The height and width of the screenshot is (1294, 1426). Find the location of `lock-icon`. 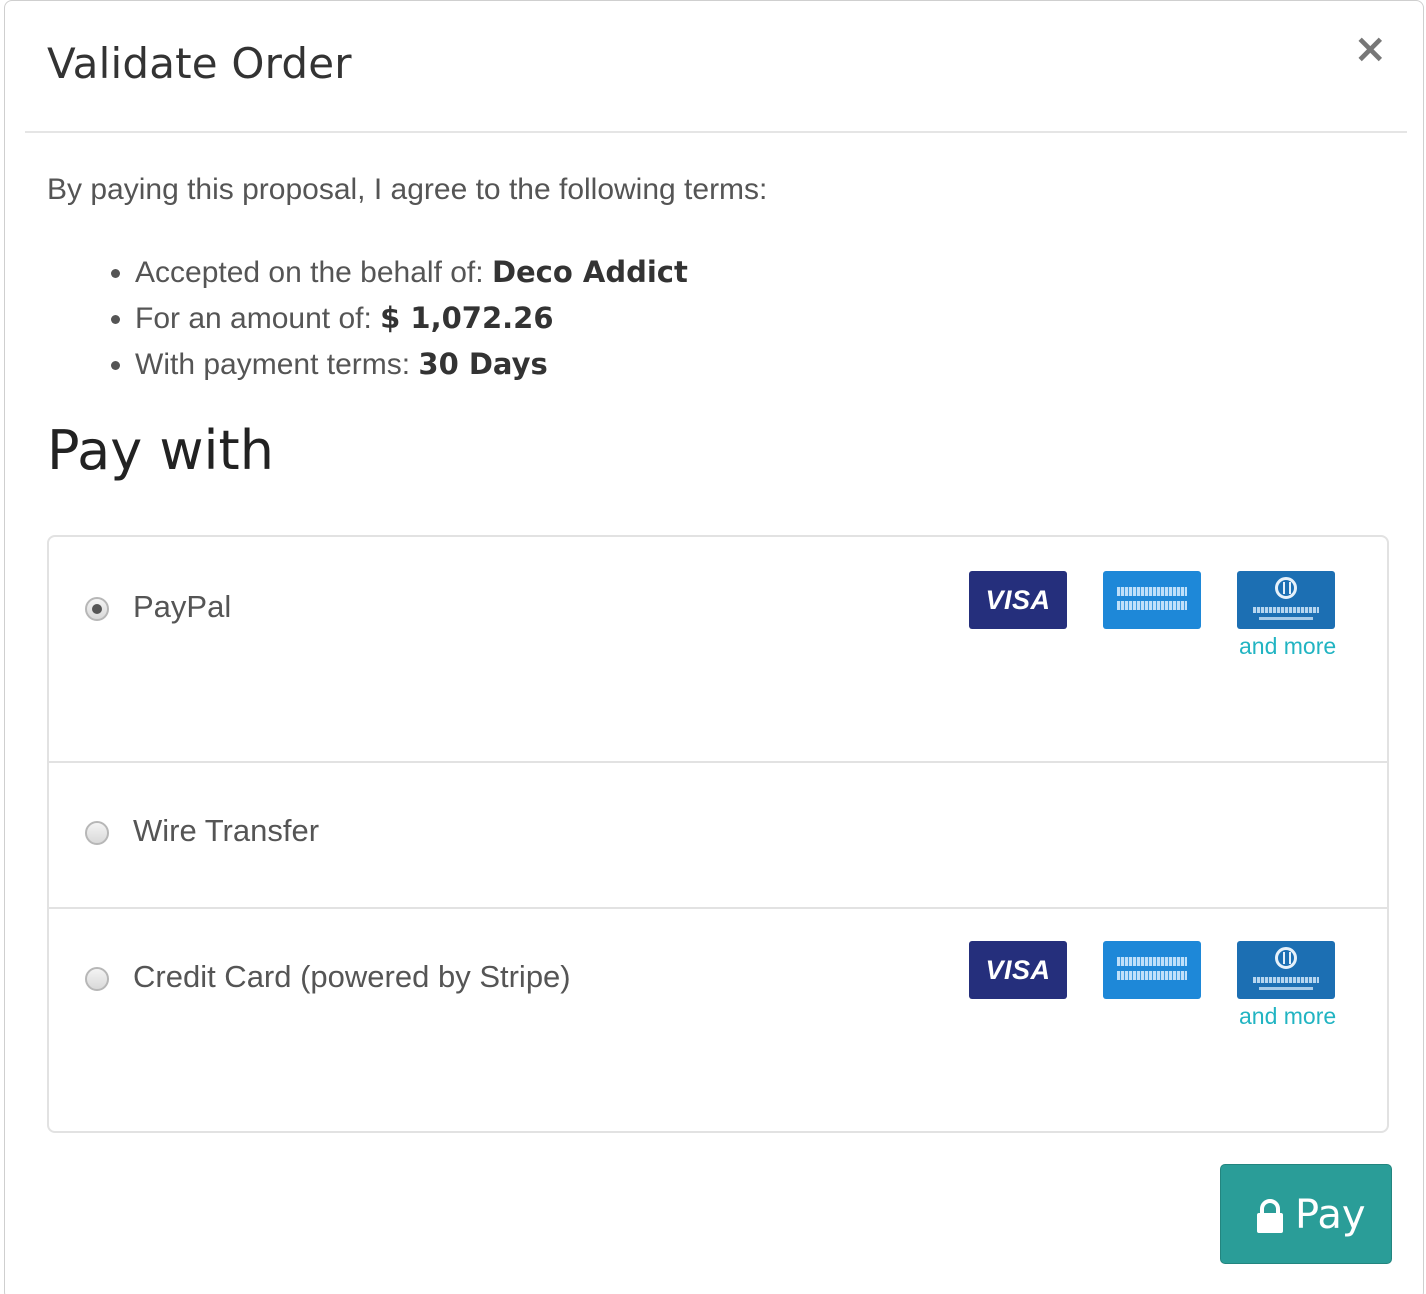

lock-icon is located at coordinates (1270, 1216).